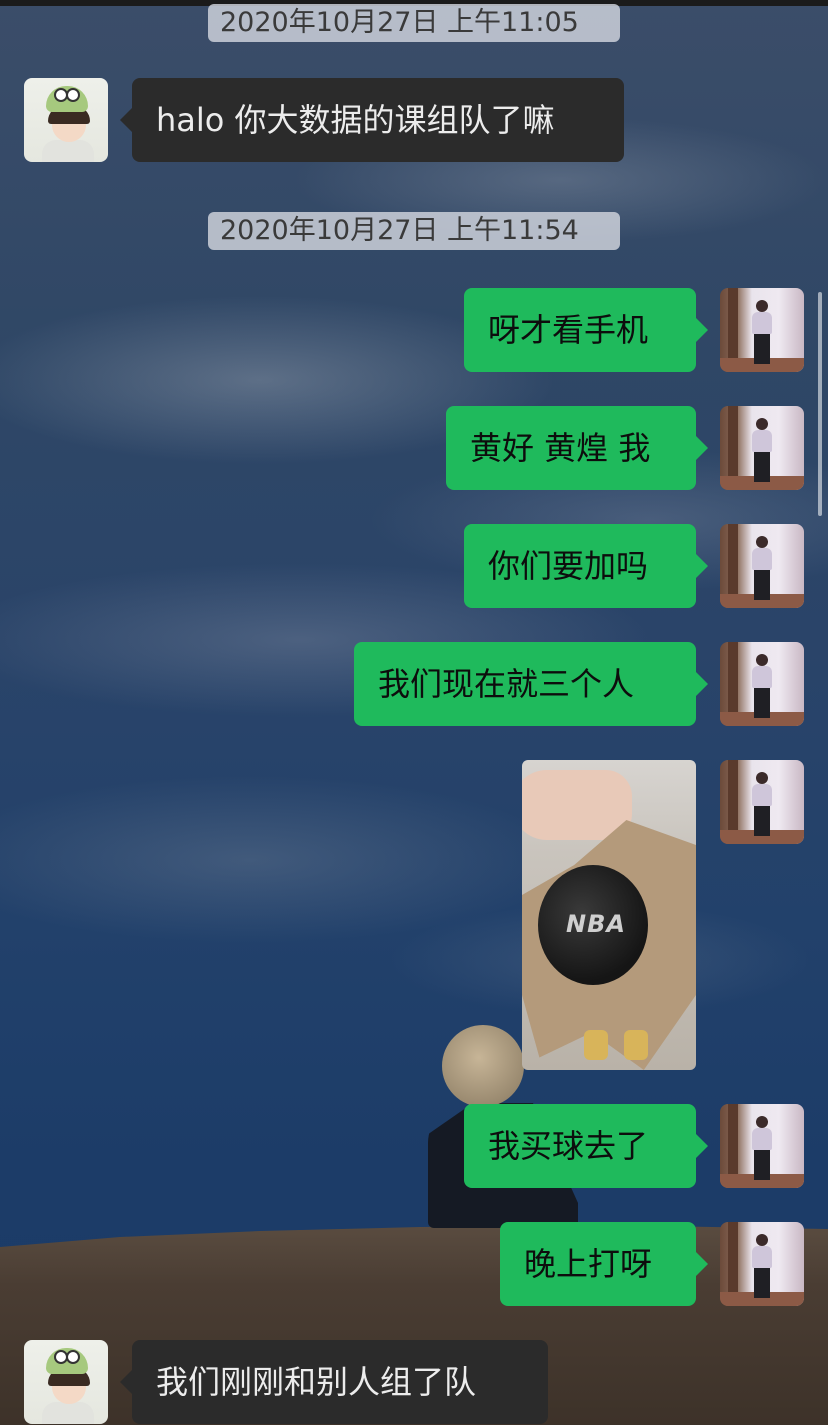 The width and height of the screenshot is (828, 1425). Describe the element at coordinates (414, 231) in the screenshot. I see `timestamp-2: 2020年10月27日 上午11:54` at that location.